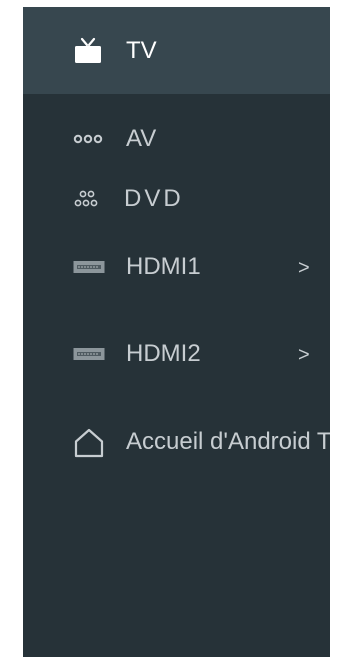  I want to click on menu-item-label: AV, so click(141, 138).